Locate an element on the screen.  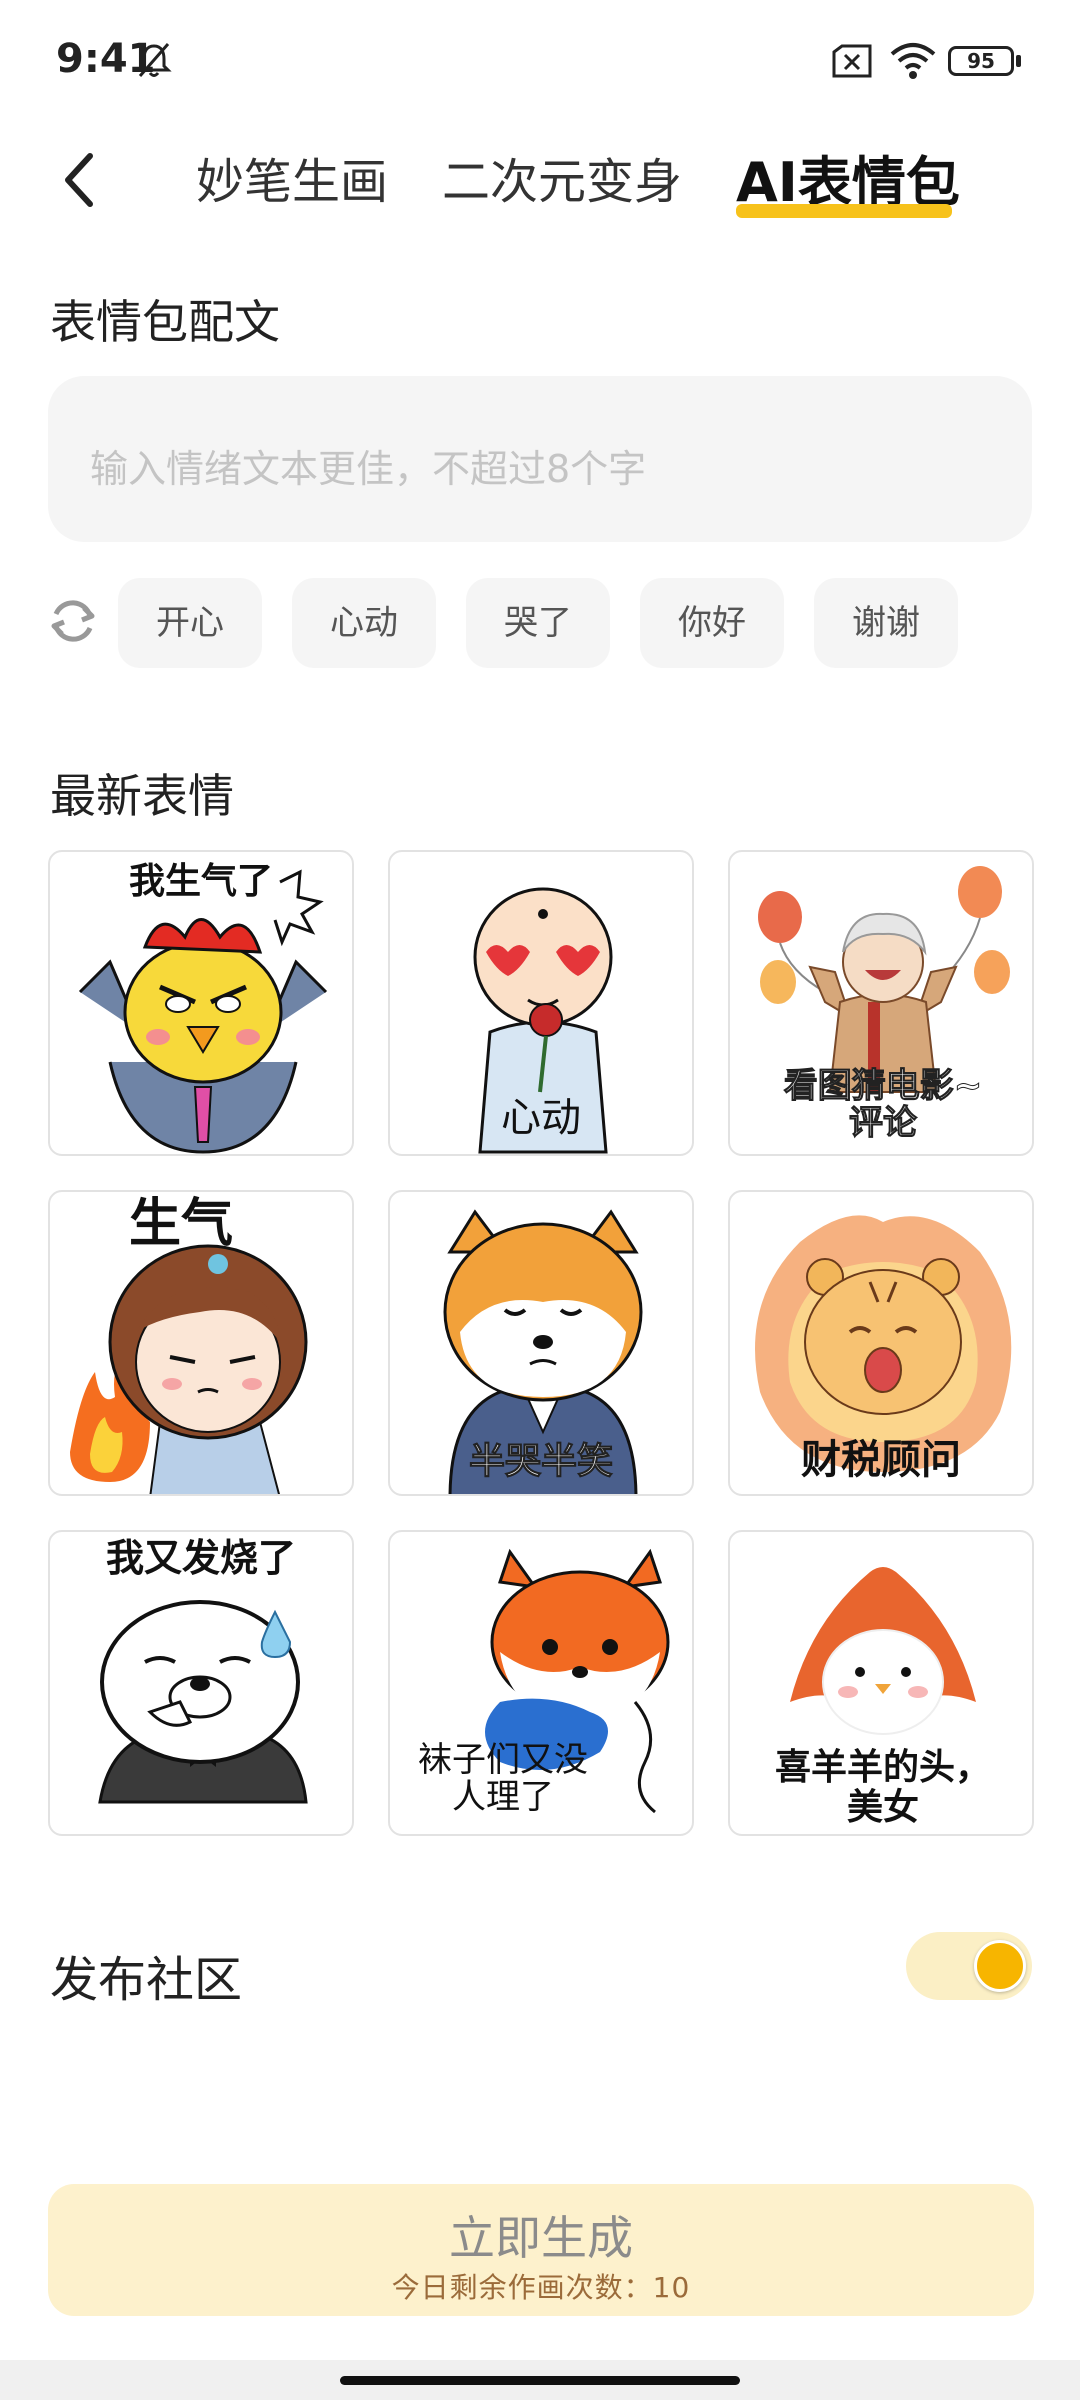
sticker-card: 财税顾问 is located at coordinates (881, 1343).